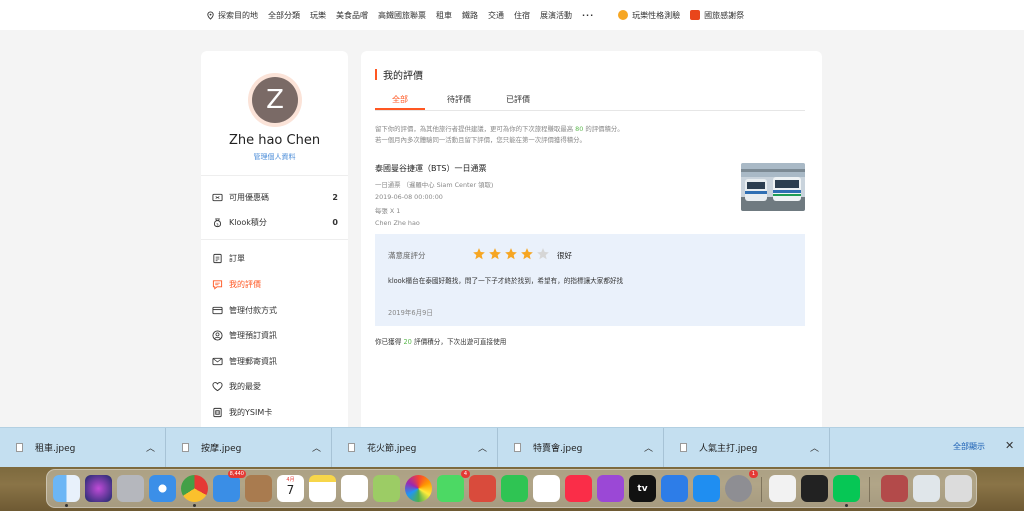 Image resolution: width=1024 pixels, height=511 pixels. What do you see at coordinates (522, 15) in the screenshot?
I see `nav-hotel: 住宿` at bounding box center [522, 15].